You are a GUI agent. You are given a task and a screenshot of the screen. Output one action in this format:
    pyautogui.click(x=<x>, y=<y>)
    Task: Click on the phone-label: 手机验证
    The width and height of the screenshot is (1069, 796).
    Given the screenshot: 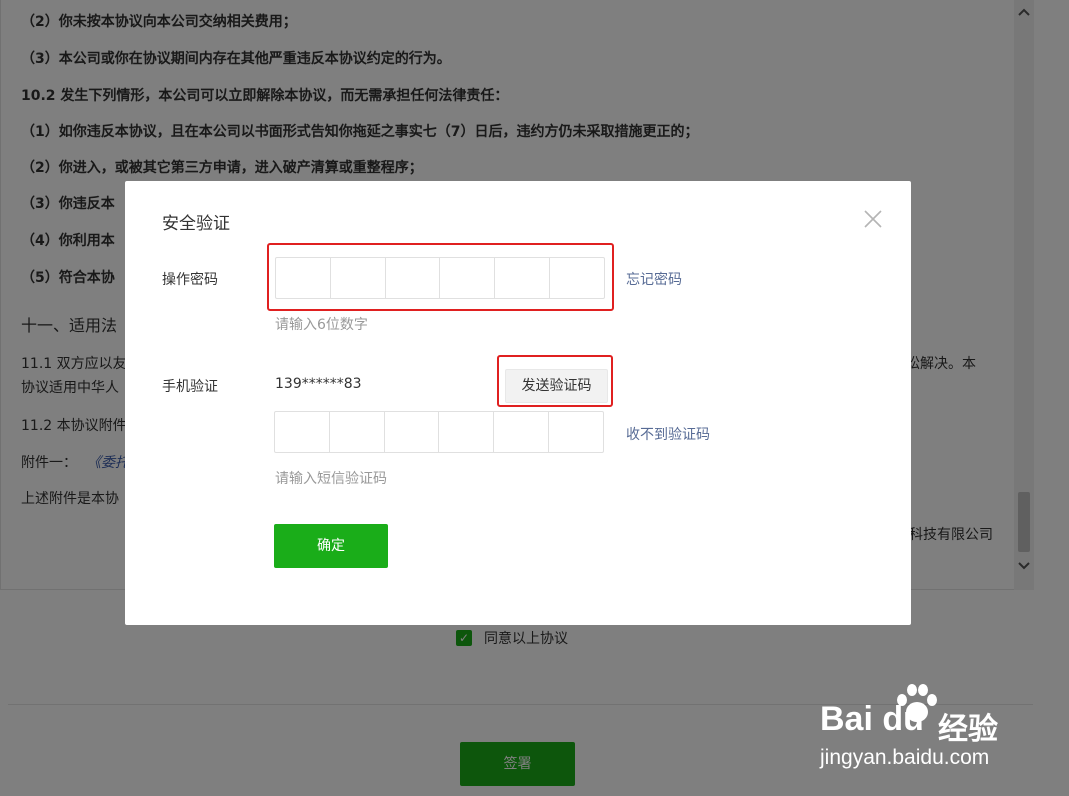 What is the action you would take?
    pyautogui.click(x=190, y=387)
    